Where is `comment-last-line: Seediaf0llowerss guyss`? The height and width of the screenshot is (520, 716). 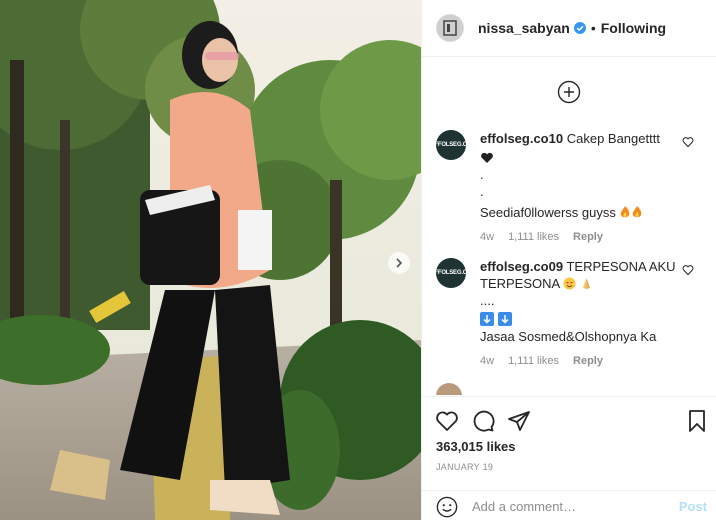
comment-last-line: Seediaf0llowerss guyss is located at coordinates (548, 212).